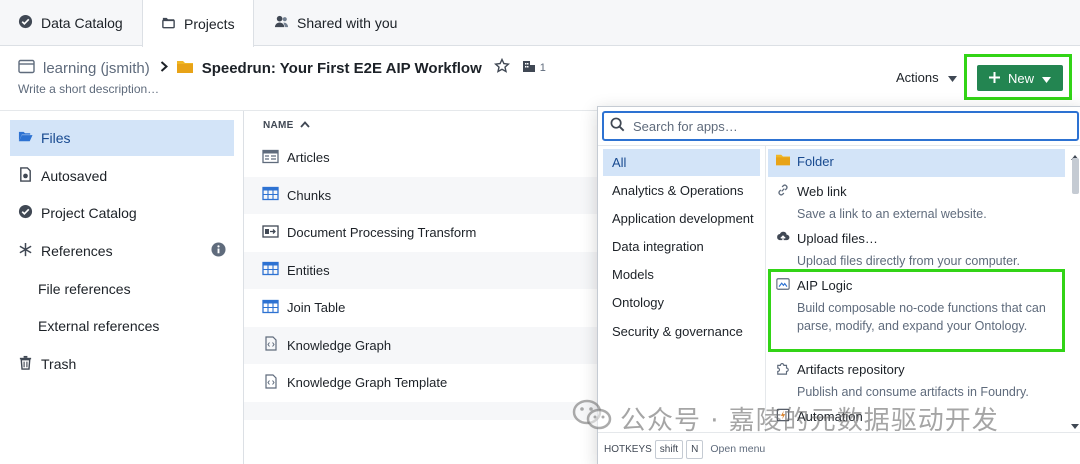 The image size is (1080, 464). What do you see at coordinates (424, 158) in the screenshot?
I see `table-row: Articles` at bounding box center [424, 158].